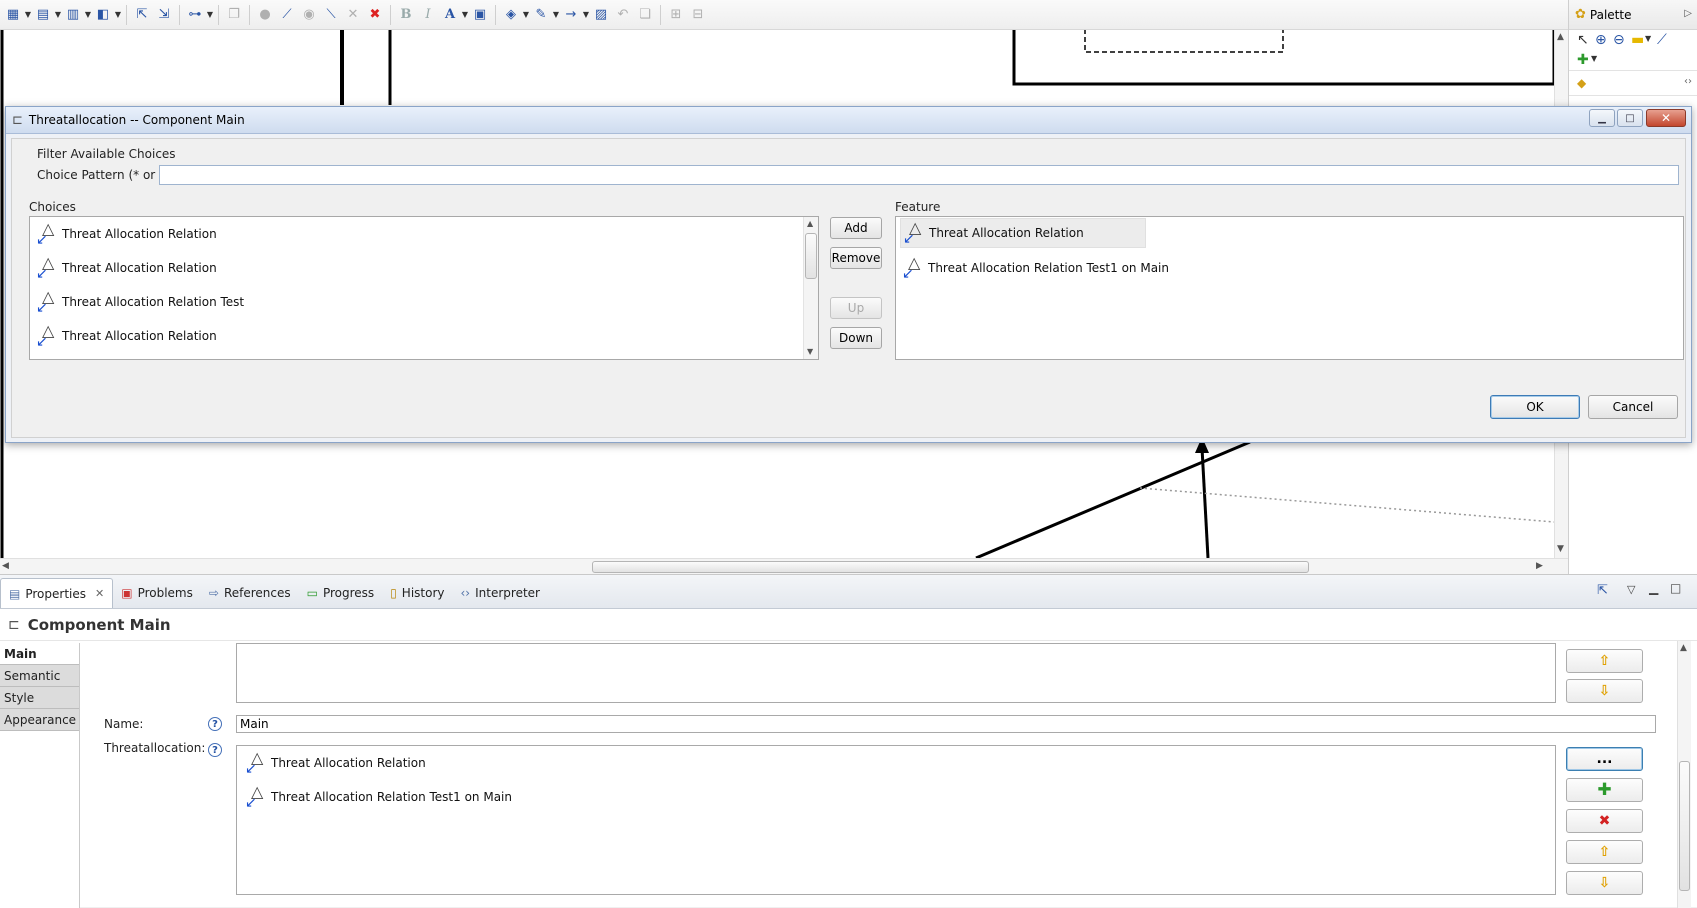  I want to click on remove-button: ✖, so click(1604, 821).